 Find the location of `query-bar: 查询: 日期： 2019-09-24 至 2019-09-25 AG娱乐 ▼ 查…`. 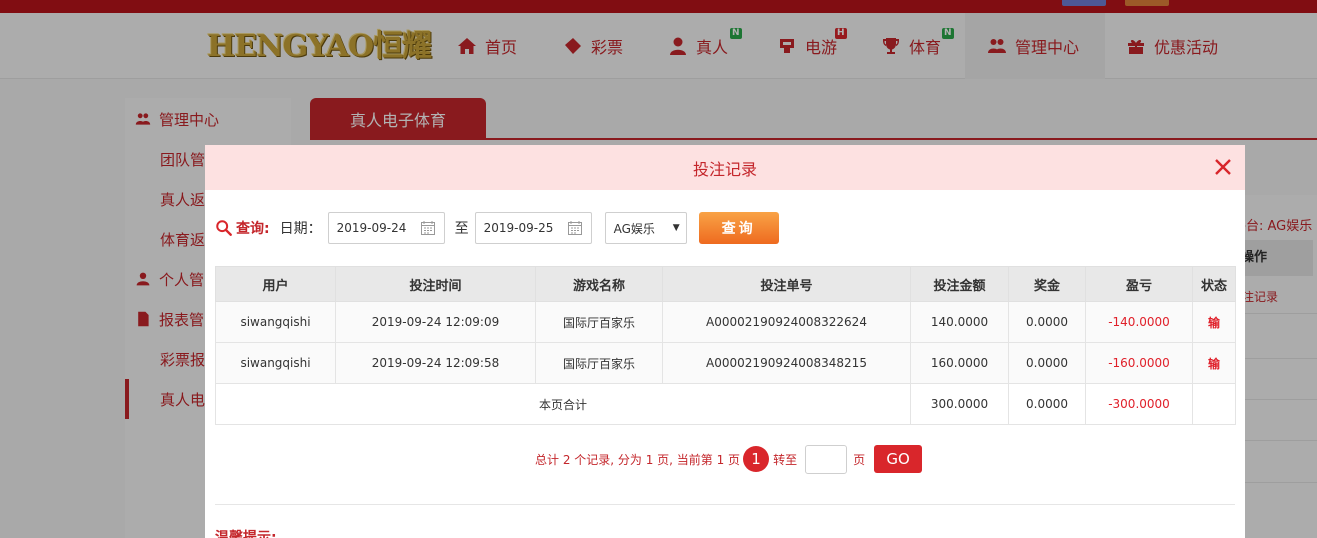

query-bar: 查询: 日期： 2019-09-24 至 2019-09-25 AG娱乐 ▼ 查… is located at coordinates (725, 228).